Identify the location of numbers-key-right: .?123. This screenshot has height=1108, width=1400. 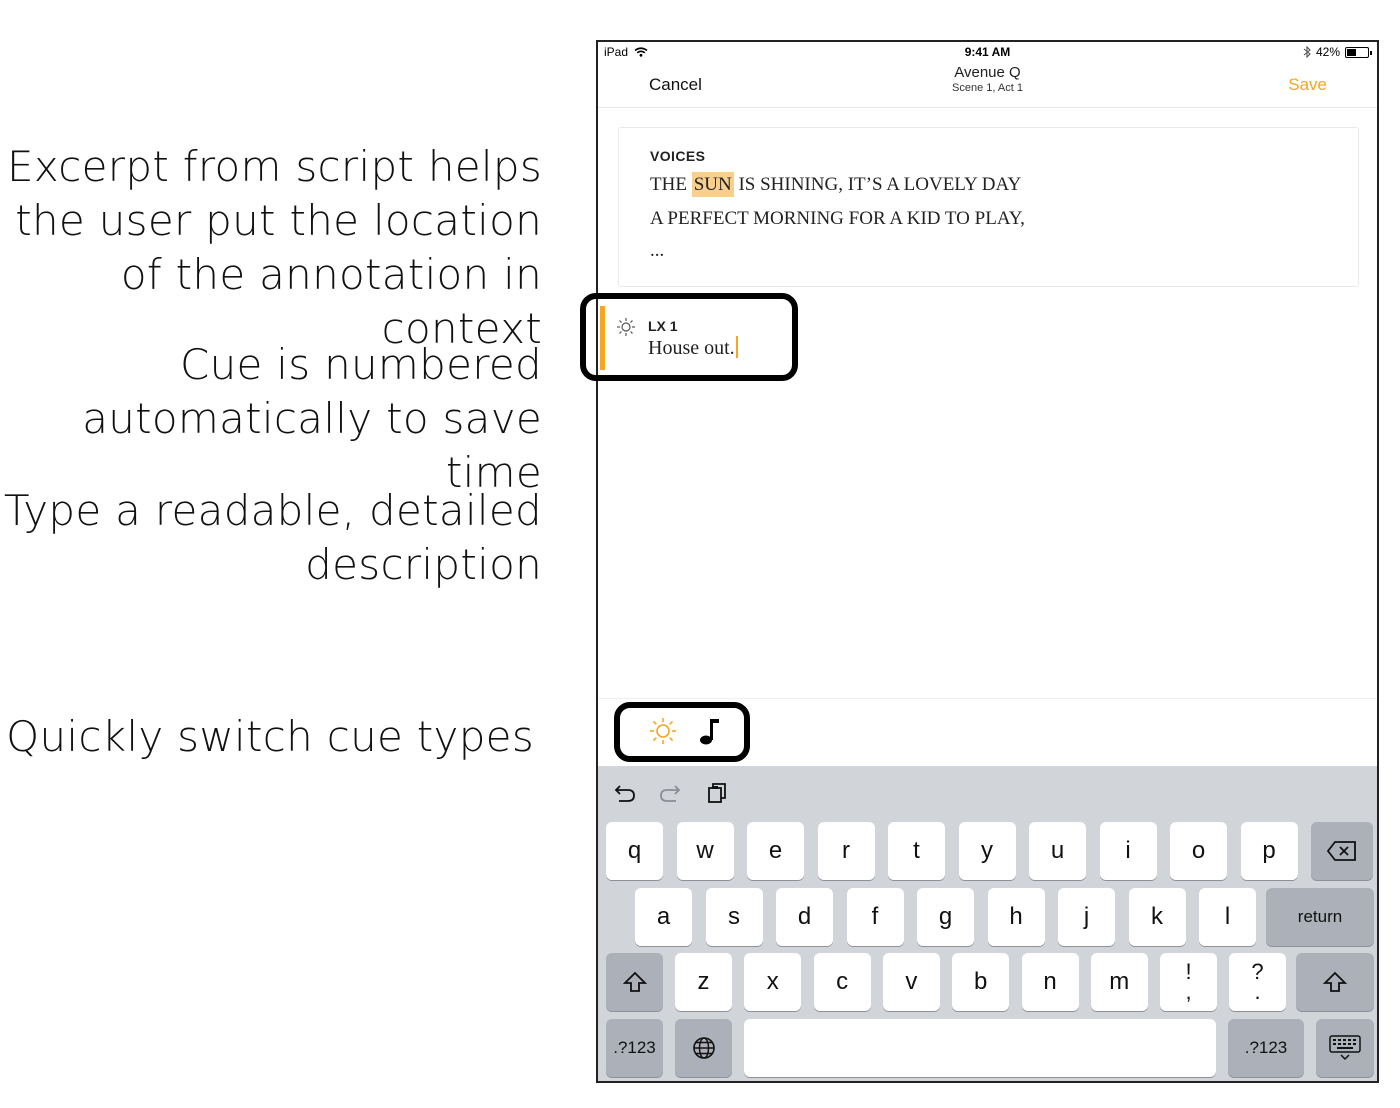
(1266, 1048).